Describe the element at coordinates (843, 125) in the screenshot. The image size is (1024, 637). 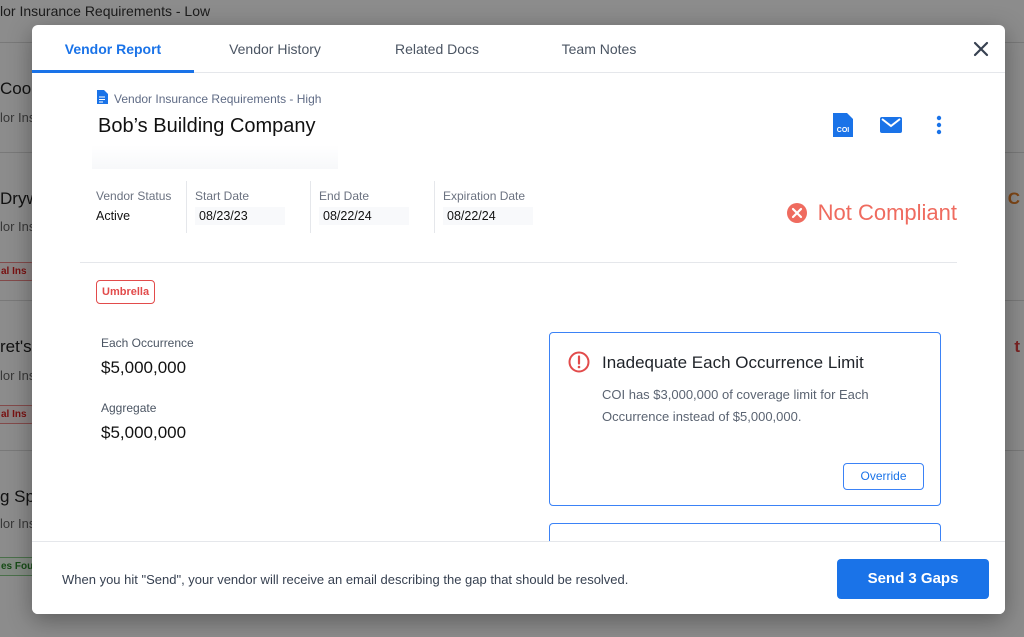
I see `coi-document-icon: COI` at that location.